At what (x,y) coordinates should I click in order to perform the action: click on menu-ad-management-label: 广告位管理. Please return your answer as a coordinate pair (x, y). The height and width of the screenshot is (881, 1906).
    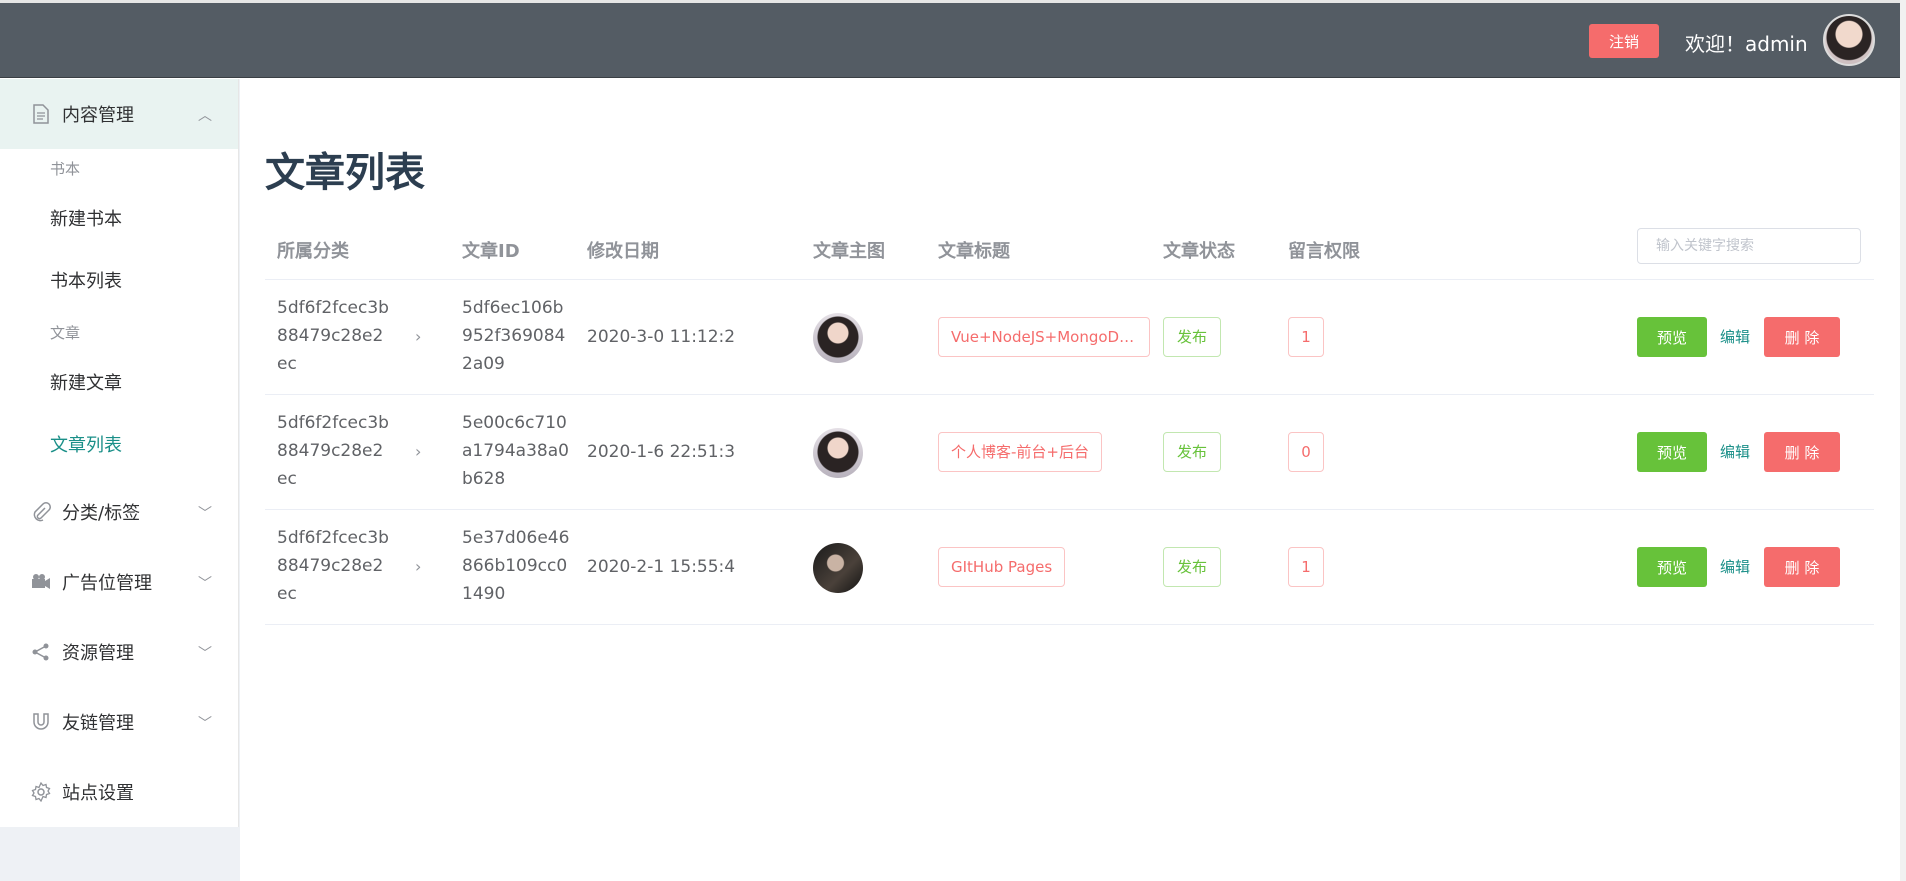
    Looking at the image, I should click on (107, 583).